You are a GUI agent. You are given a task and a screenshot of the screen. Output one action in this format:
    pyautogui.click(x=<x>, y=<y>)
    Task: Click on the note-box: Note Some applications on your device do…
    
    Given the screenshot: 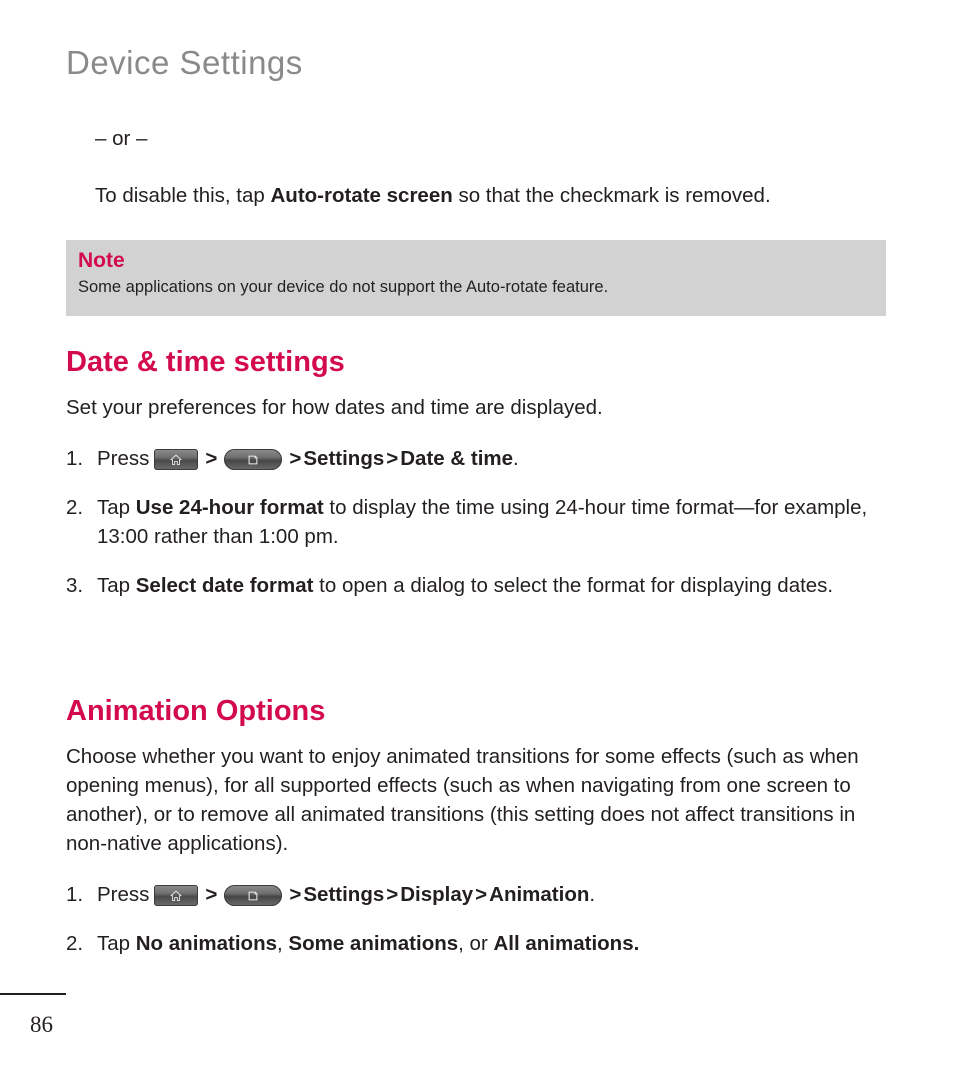 What is the action you would take?
    pyautogui.click(x=476, y=278)
    